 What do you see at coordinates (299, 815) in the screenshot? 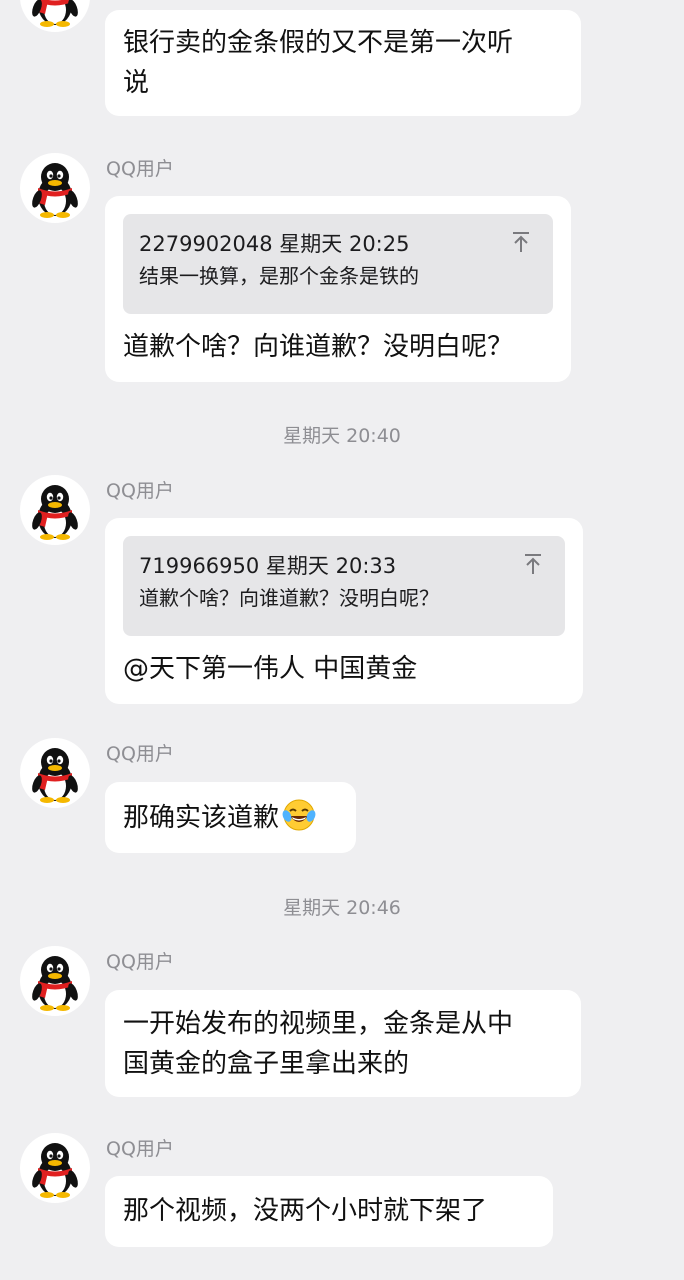
I see `tears-of-joy-emoji-icon` at bounding box center [299, 815].